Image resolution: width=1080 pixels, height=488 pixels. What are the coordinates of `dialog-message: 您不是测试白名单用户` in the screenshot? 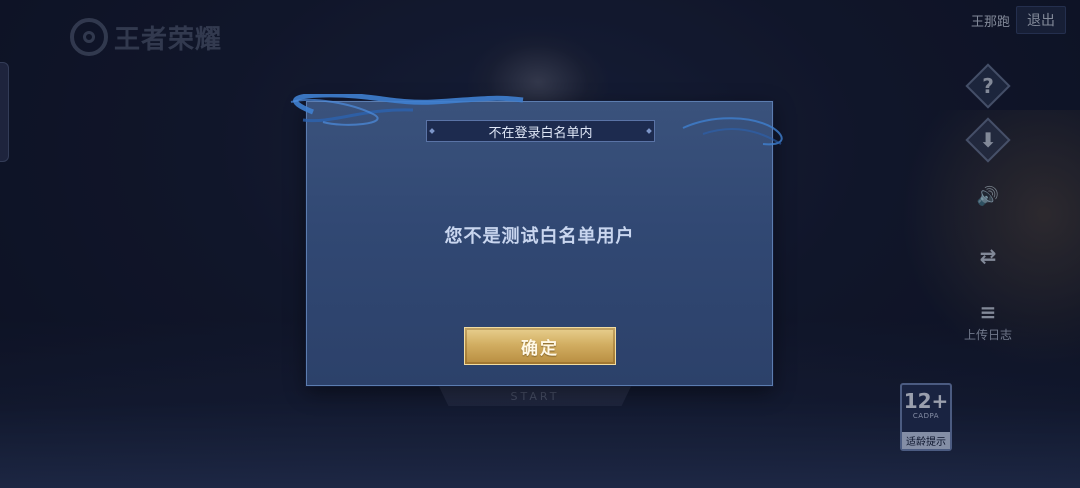 It's located at (539, 236).